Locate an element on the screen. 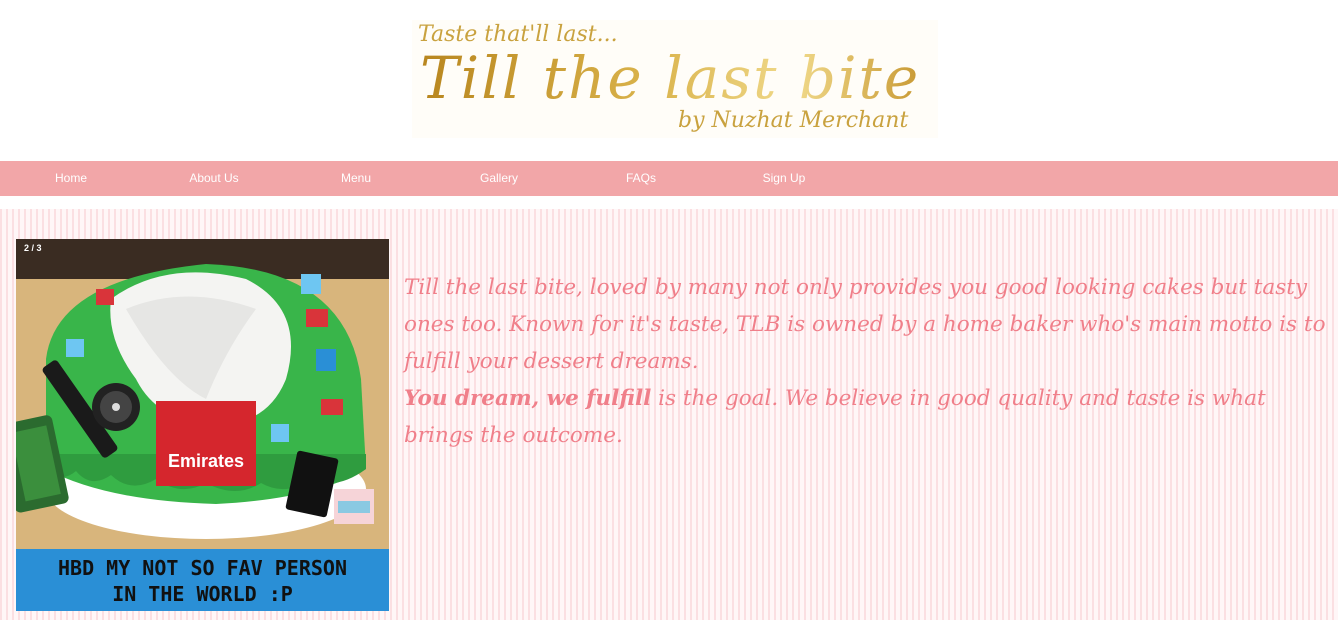 The width and height of the screenshot is (1338, 620). logo-byline: by Nuzhat Merchant is located at coordinates (793, 120).